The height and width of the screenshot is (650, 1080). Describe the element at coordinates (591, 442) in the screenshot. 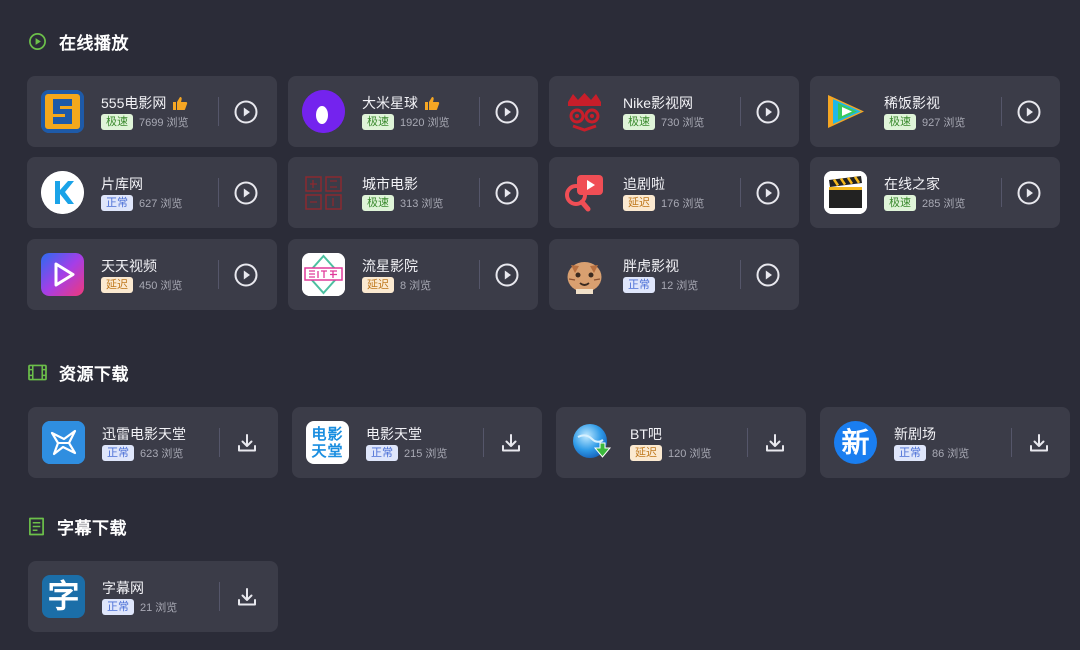

I see `logo-btba` at that location.